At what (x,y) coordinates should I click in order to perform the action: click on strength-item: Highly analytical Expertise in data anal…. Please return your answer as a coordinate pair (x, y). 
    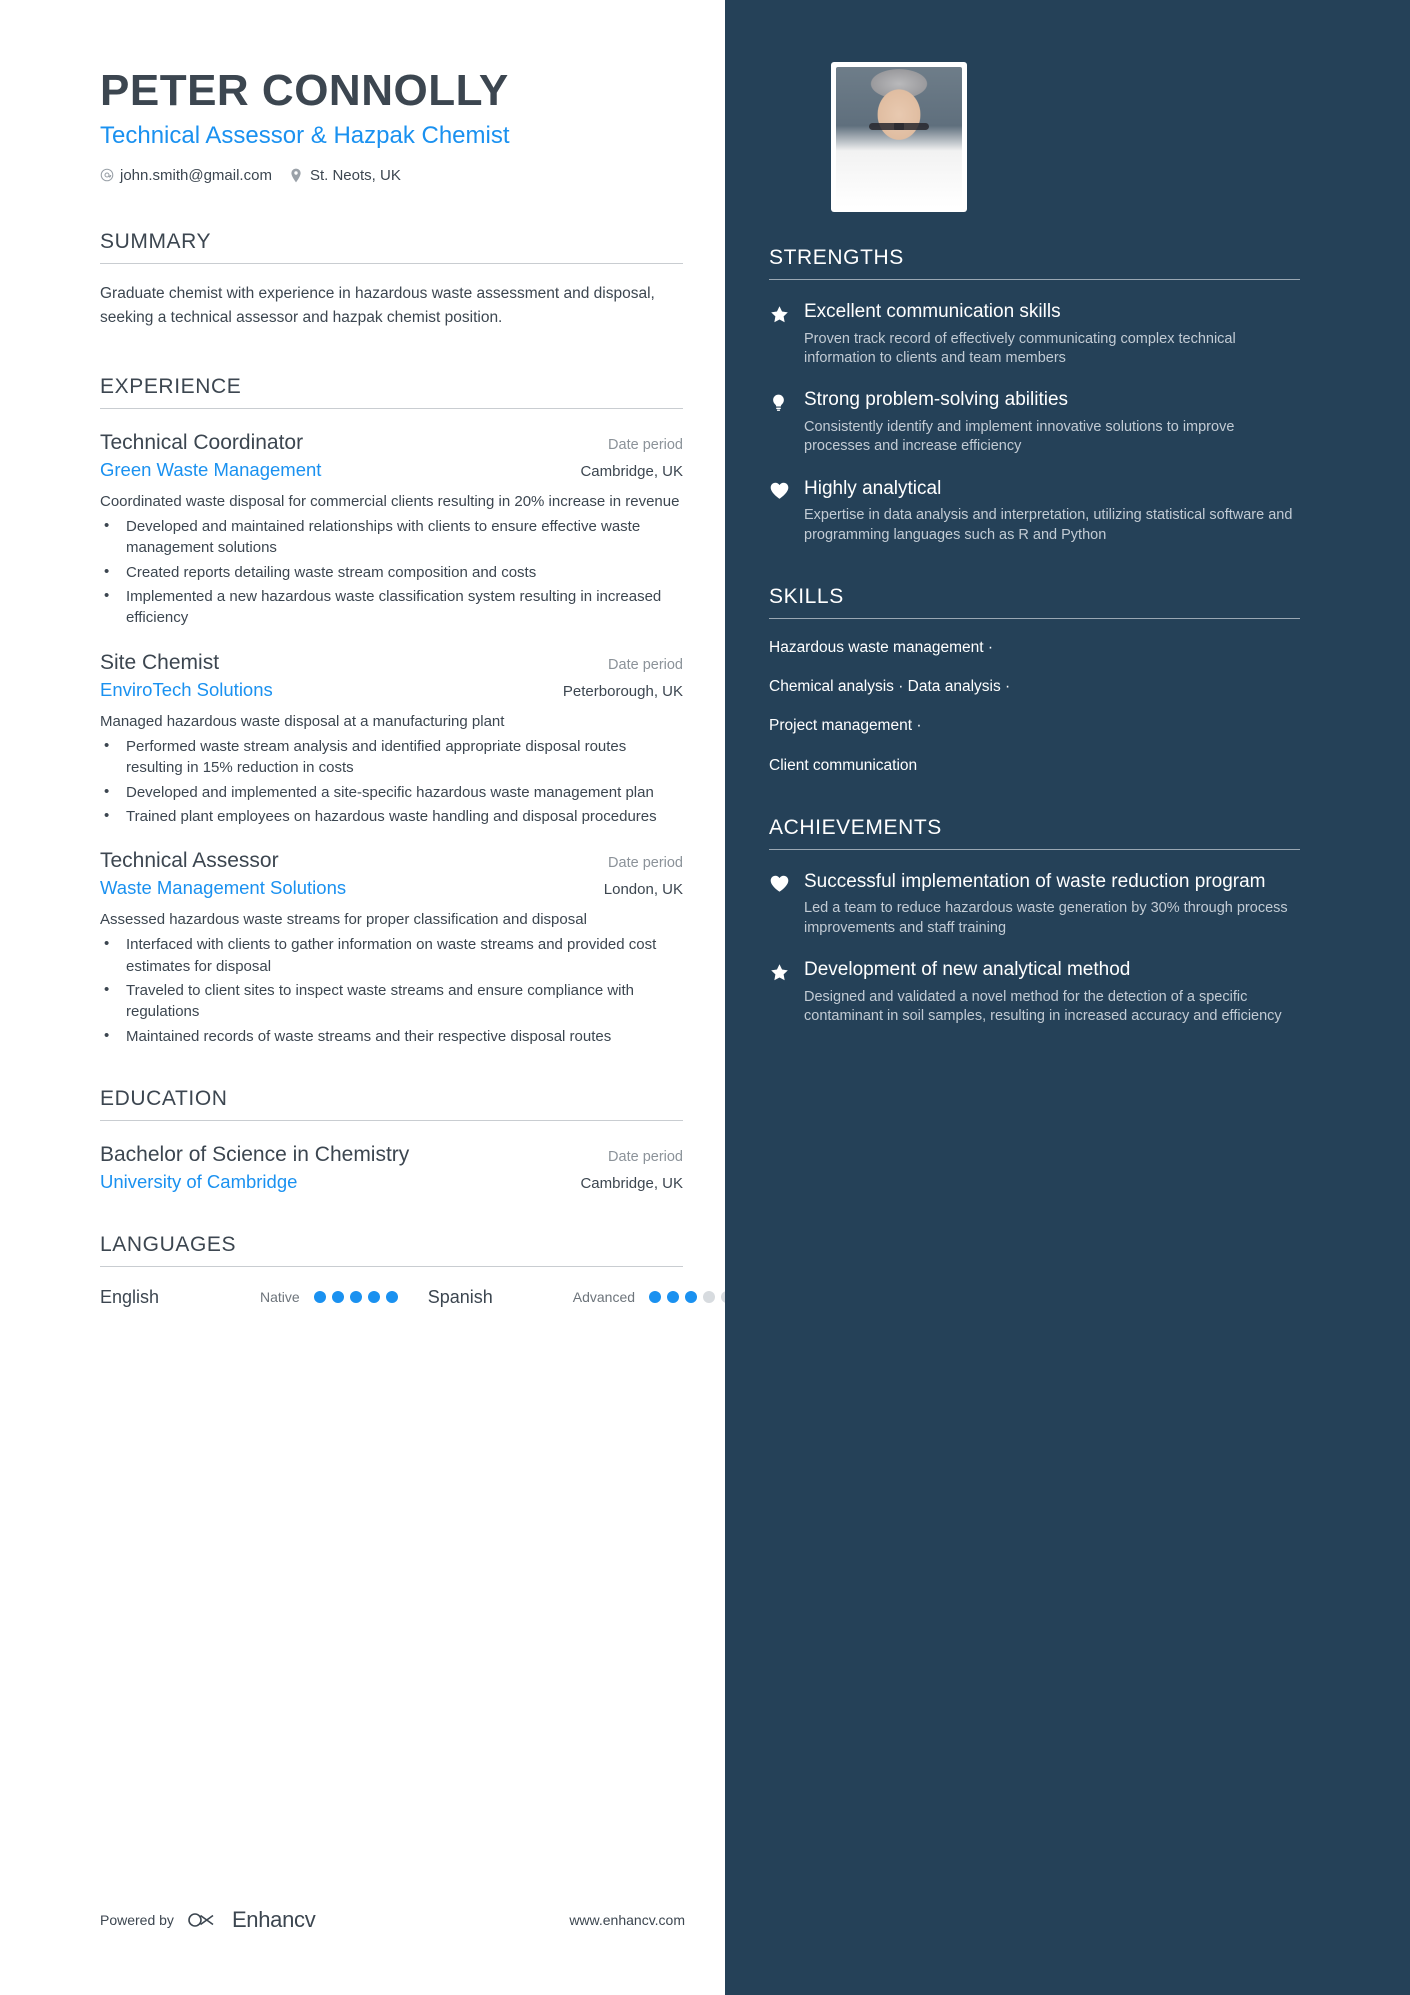
    Looking at the image, I should click on (1034, 511).